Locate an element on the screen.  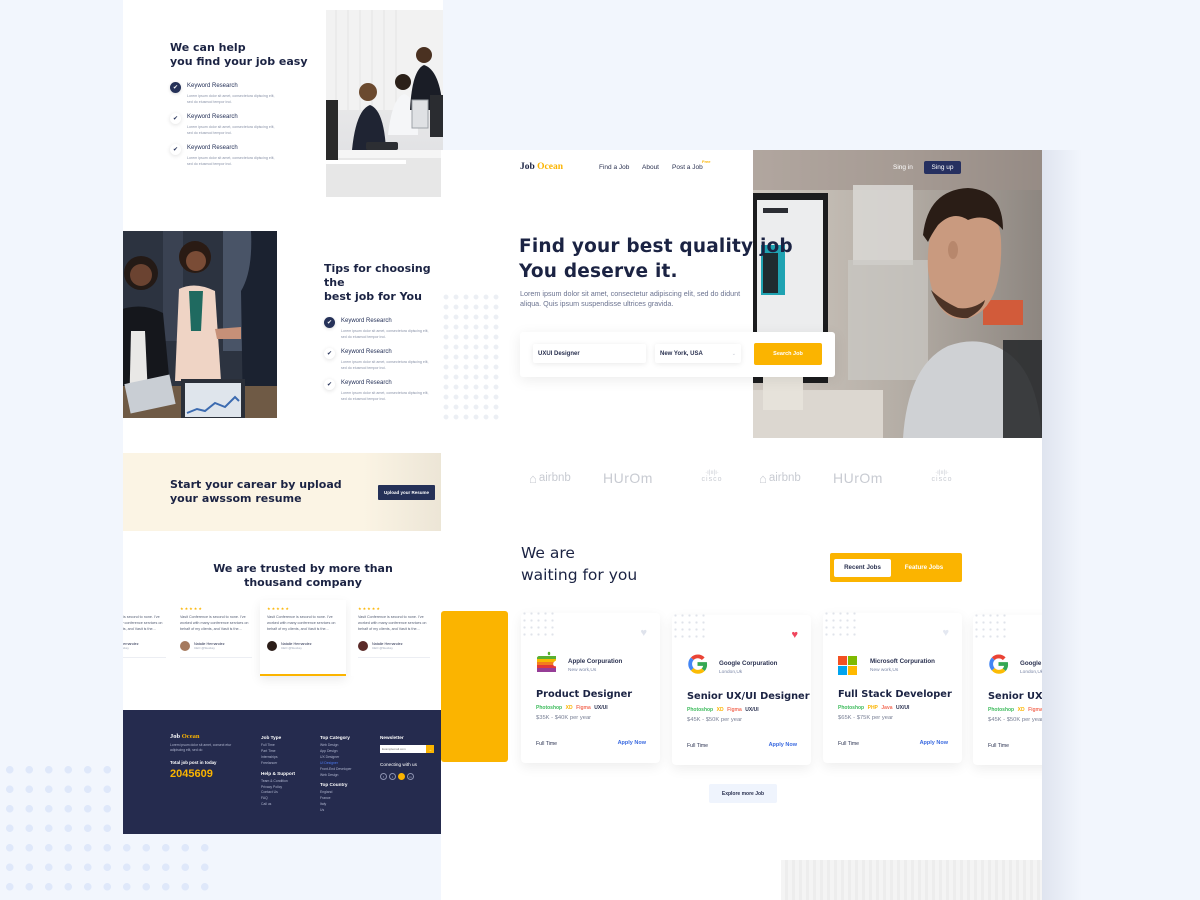
office-illustration is located at coordinates (384, 103).